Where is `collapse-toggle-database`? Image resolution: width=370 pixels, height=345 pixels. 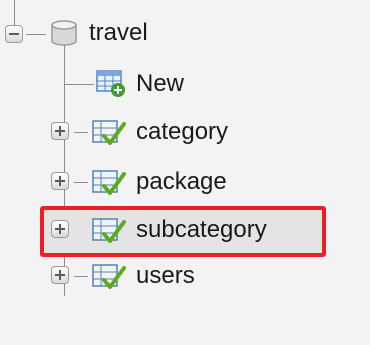
collapse-toggle-database is located at coordinates (14, 34).